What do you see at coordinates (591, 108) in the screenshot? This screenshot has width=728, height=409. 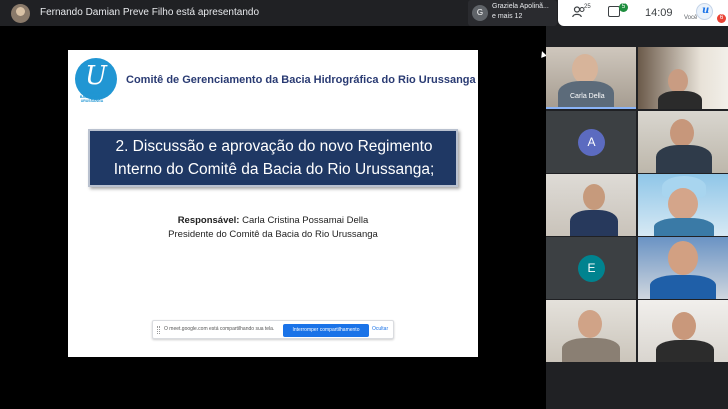 I see `speaking-indicator` at bounding box center [591, 108].